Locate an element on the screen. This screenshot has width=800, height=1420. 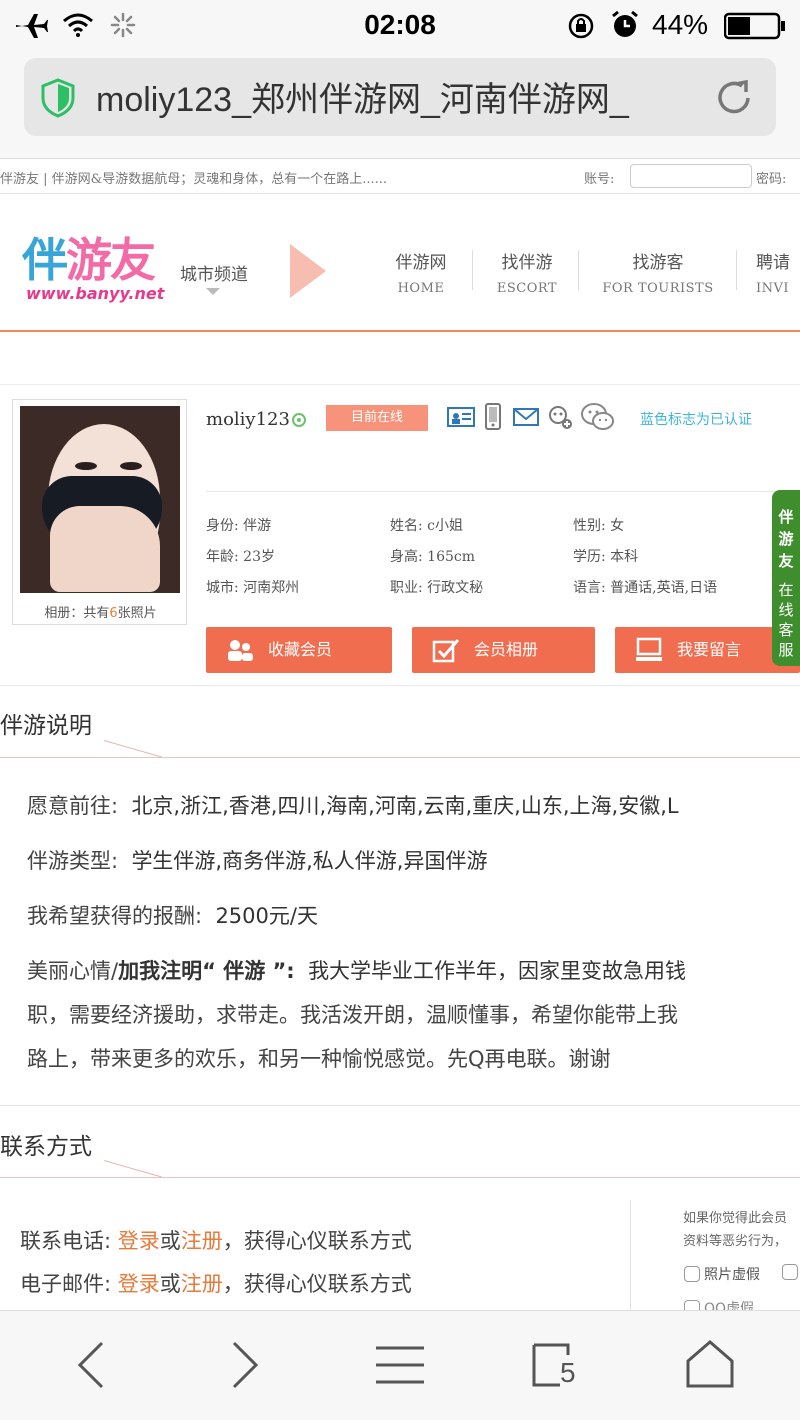
report-note-line-1: 如果你觉得此会员 is located at coordinates (735, 1218).